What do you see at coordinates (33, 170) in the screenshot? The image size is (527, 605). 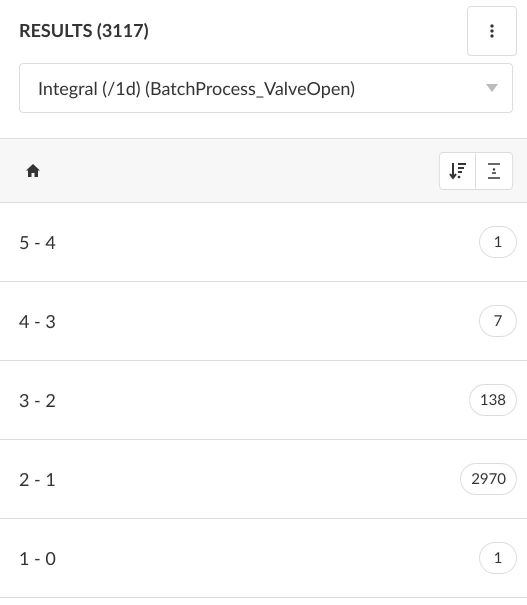 I see `home-icon` at bounding box center [33, 170].